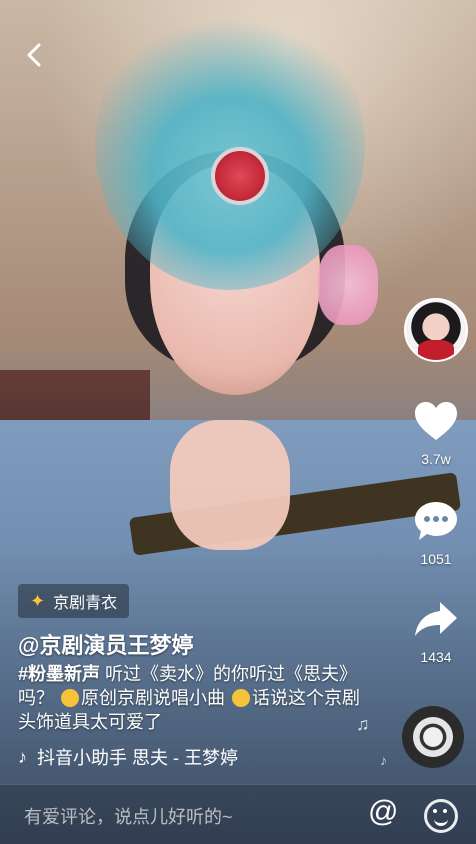  Describe the element at coordinates (85, 603) in the screenshot. I see `topic-tag-label: 京剧青衣` at that location.